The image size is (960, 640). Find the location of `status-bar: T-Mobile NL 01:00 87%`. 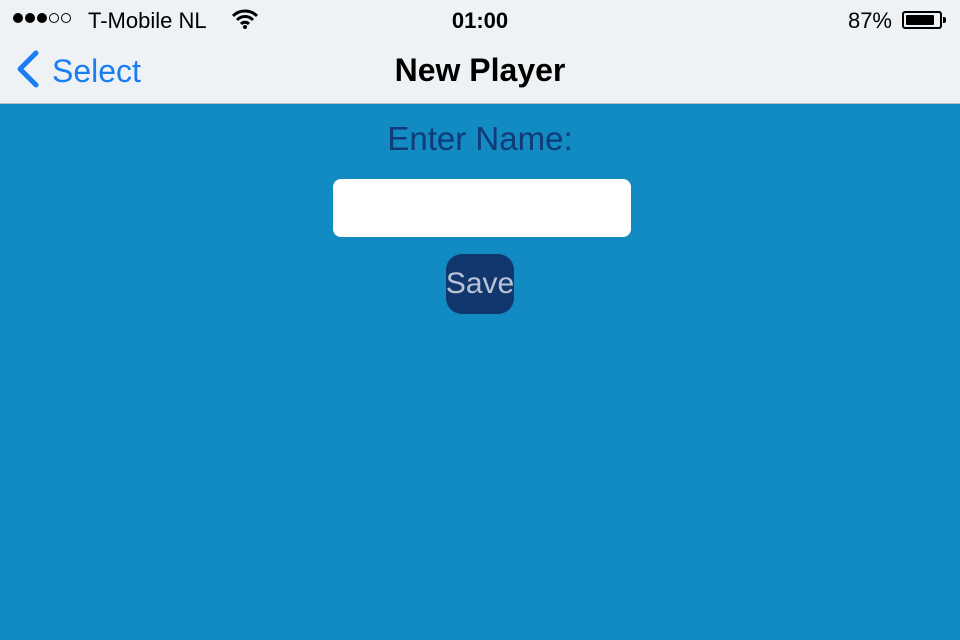

status-bar: T-Mobile NL 01:00 87% is located at coordinates (480, 20).